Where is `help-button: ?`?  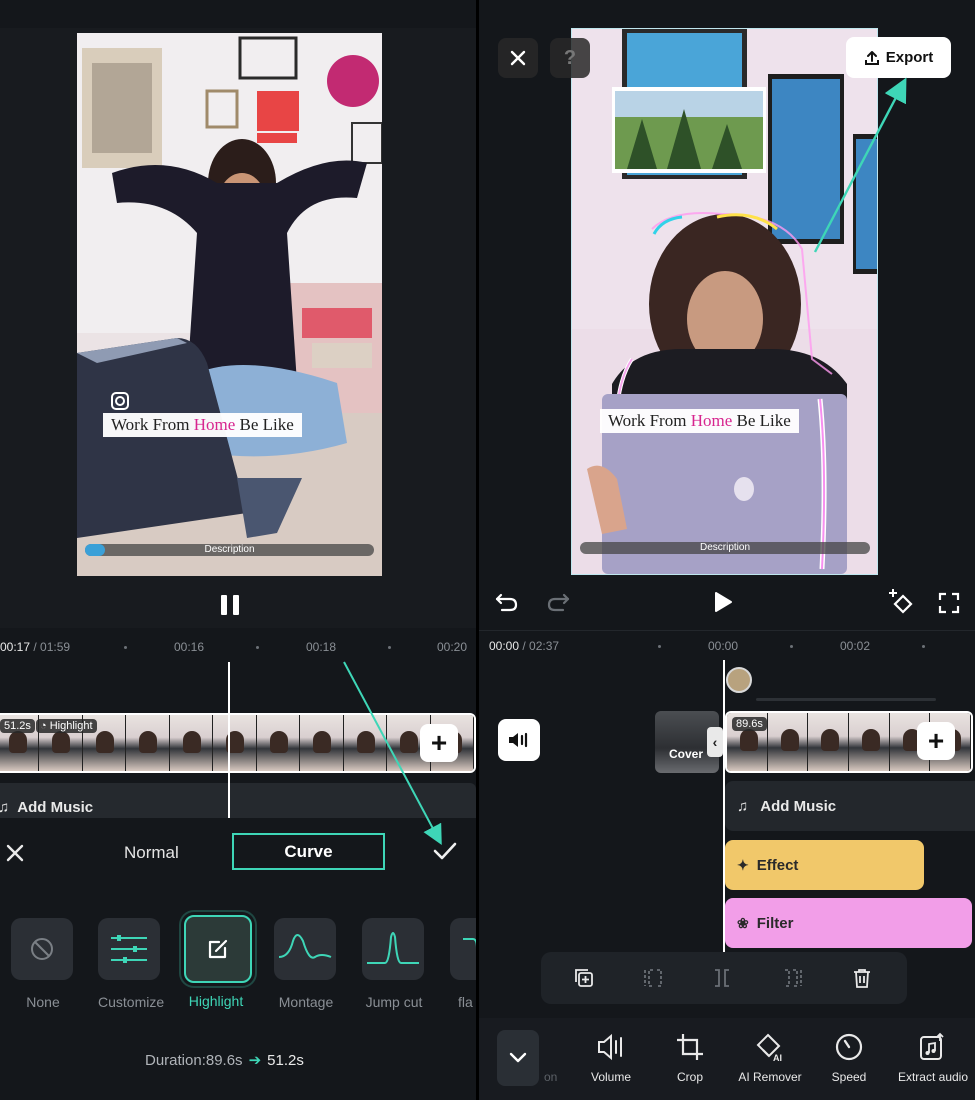 help-button: ? is located at coordinates (570, 58).